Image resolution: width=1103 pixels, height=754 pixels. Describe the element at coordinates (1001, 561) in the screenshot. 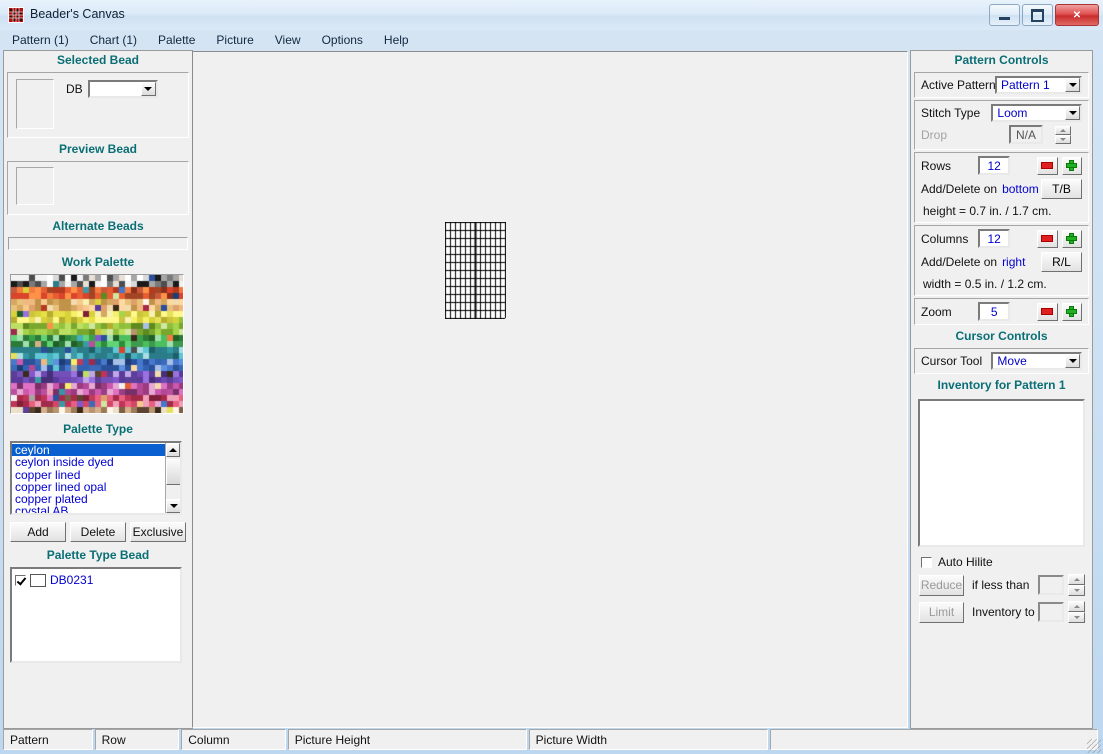

I see `auto-hilite-row: Auto Hilite` at that location.